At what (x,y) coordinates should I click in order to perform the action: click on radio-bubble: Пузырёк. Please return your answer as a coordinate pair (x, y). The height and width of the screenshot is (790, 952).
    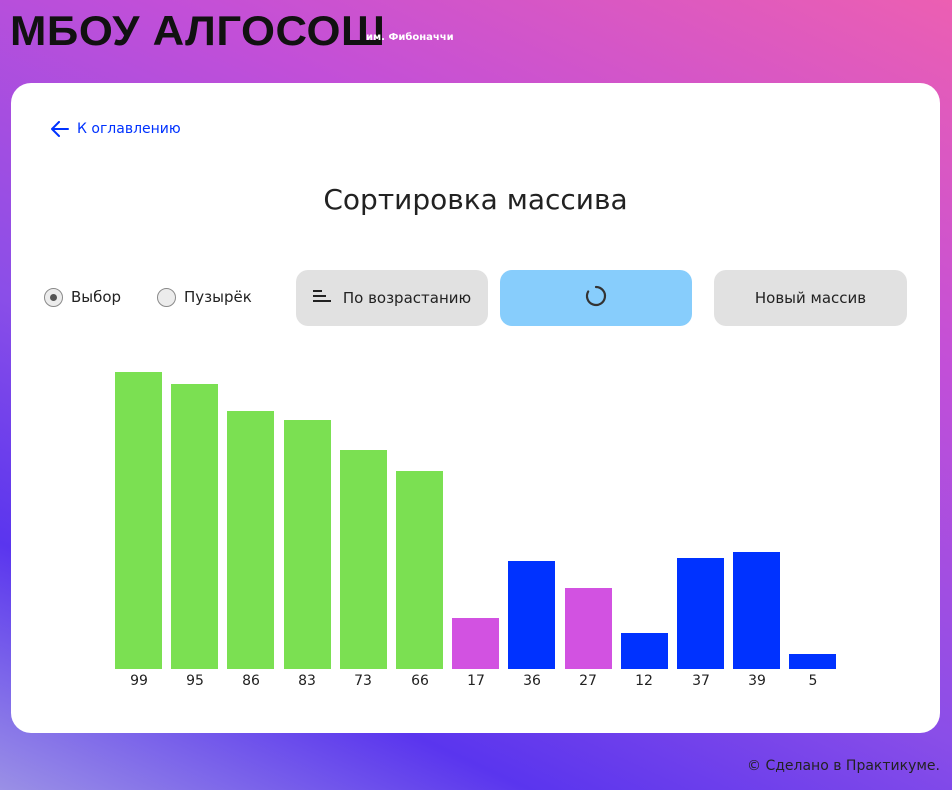
    Looking at the image, I should click on (204, 297).